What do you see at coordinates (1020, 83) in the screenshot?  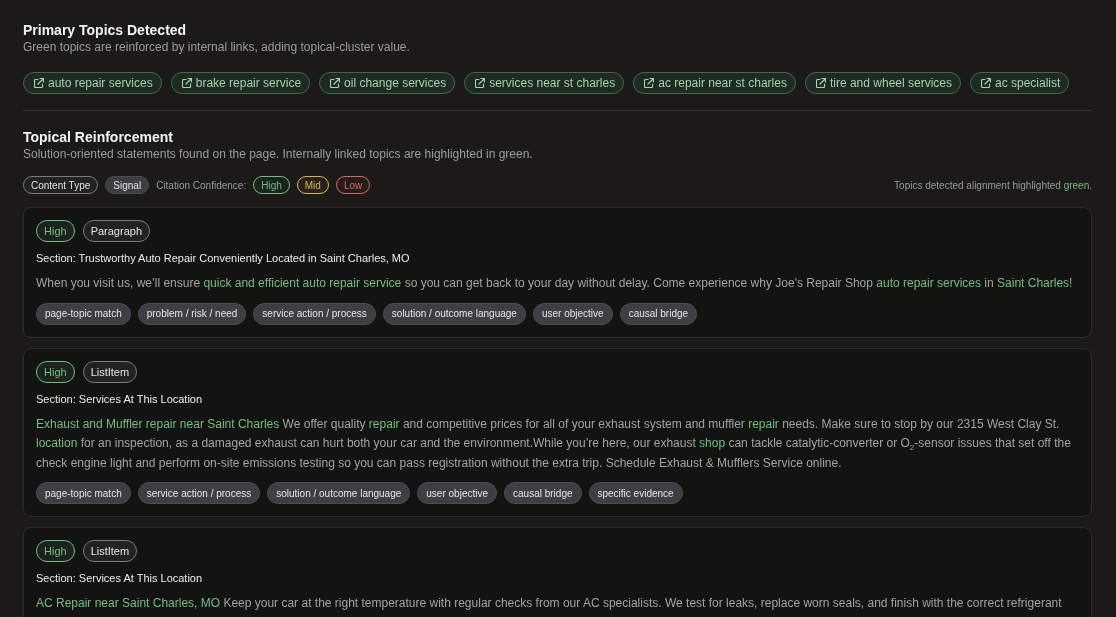 I see `topic-link: ac specialist` at bounding box center [1020, 83].